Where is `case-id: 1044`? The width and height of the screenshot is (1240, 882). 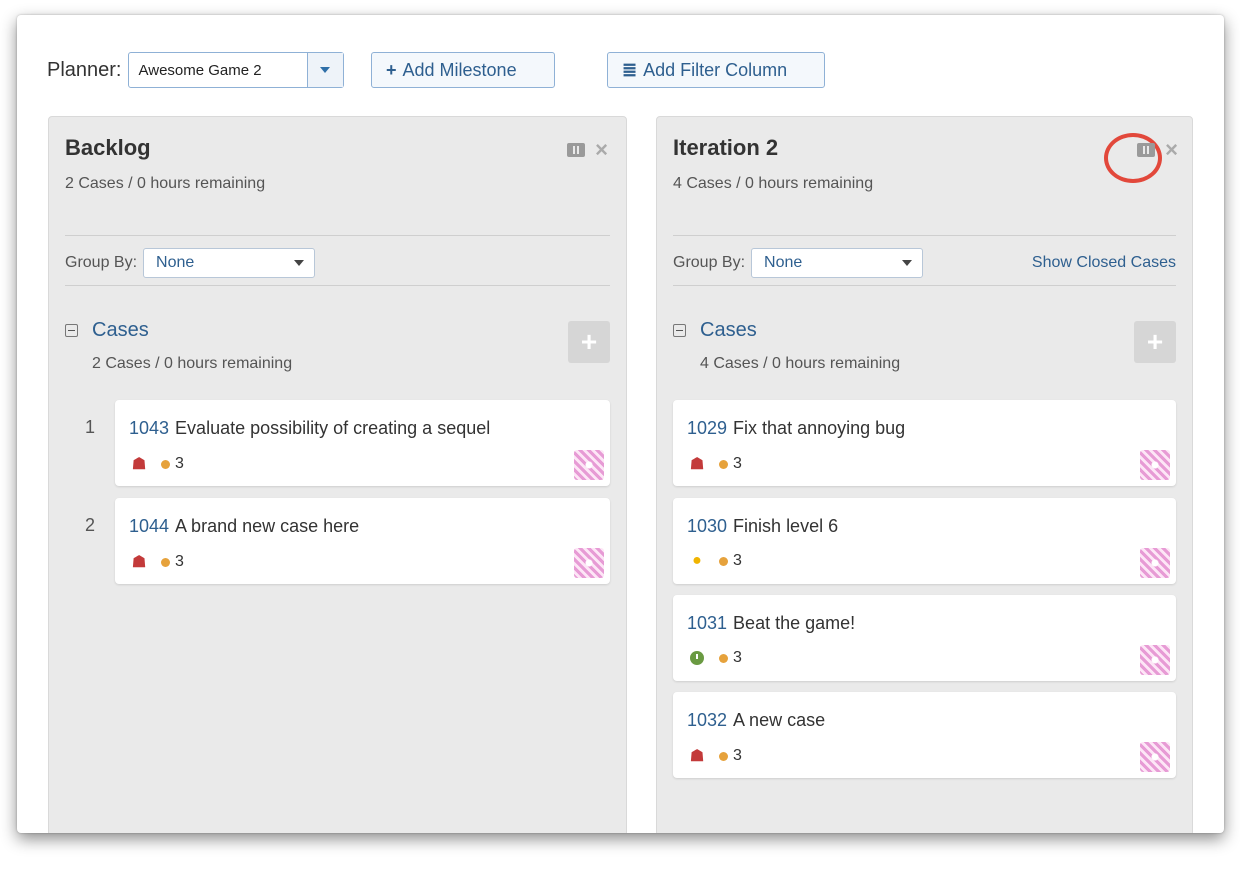
case-id: 1044 is located at coordinates (149, 526).